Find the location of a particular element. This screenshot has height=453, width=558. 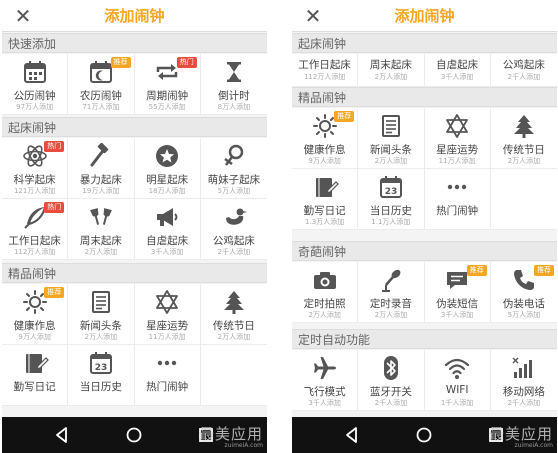

alarm-tile: 公历闹钟 97万人添加 is located at coordinates (35, 84).